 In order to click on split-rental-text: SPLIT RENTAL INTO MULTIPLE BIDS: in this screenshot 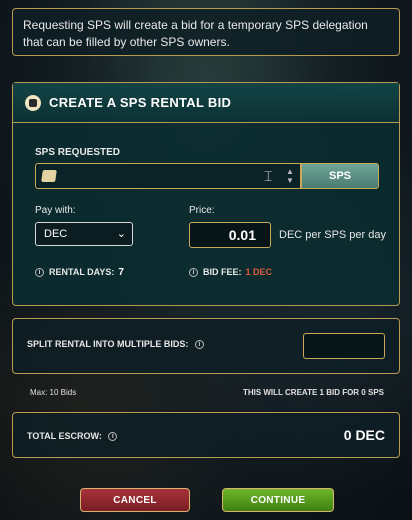, I will do `click(108, 344)`.